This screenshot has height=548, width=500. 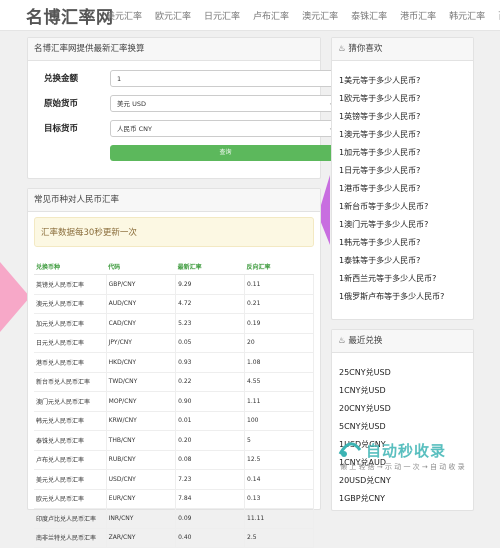 What do you see at coordinates (402, 135) in the screenshot?
I see `list-item: 1澳元等于多少人民币?` at bounding box center [402, 135].